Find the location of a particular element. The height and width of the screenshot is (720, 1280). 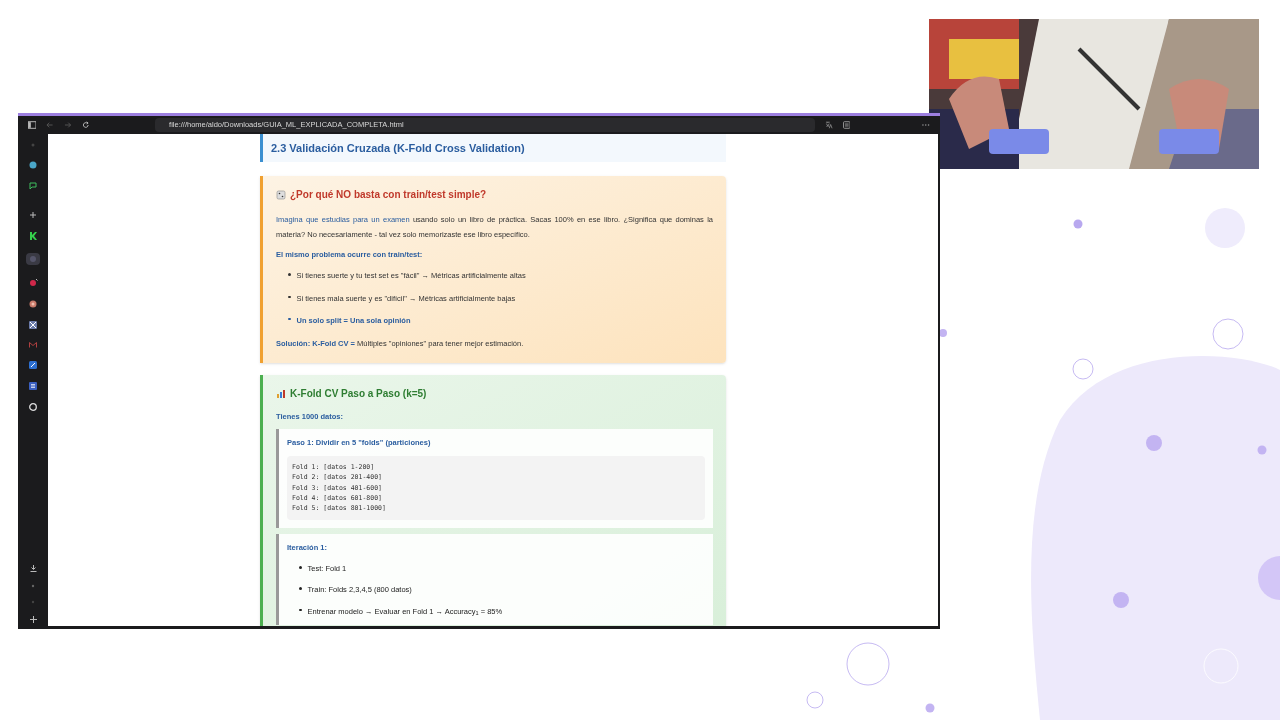

square-icon is located at coordinates (33, 325).